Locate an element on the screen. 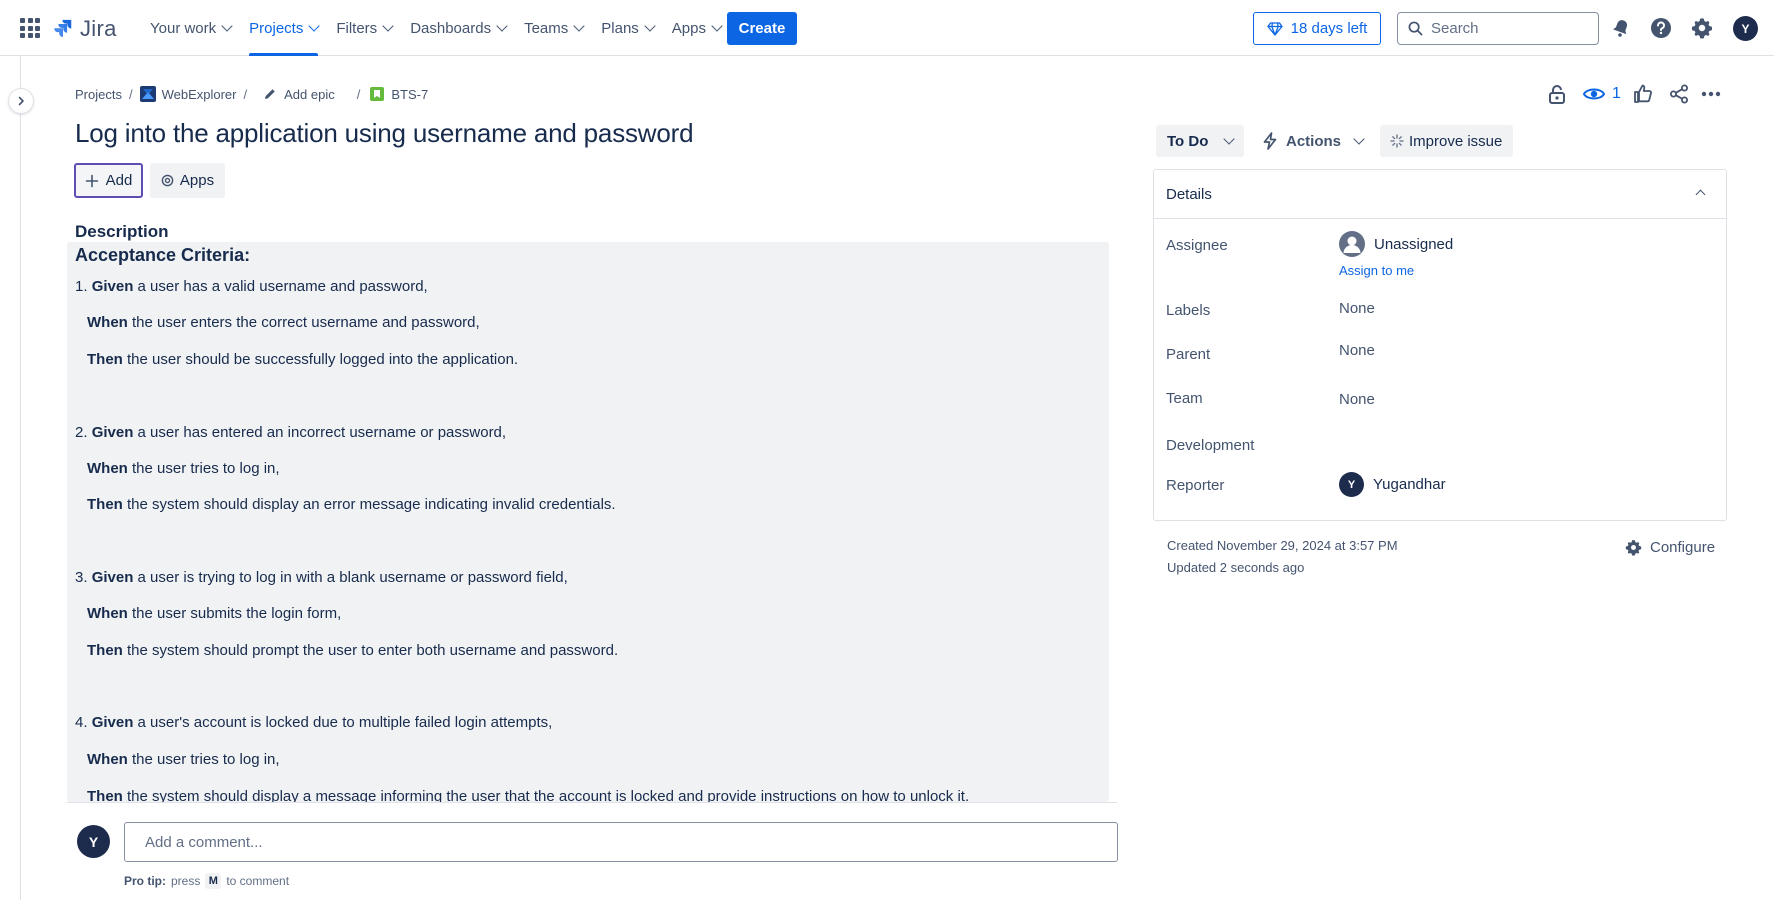  plus-icon is located at coordinates (91, 180).